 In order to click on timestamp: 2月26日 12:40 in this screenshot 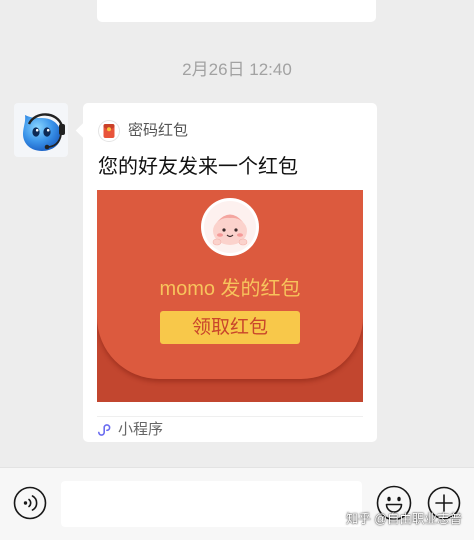, I will do `click(237, 69)`.